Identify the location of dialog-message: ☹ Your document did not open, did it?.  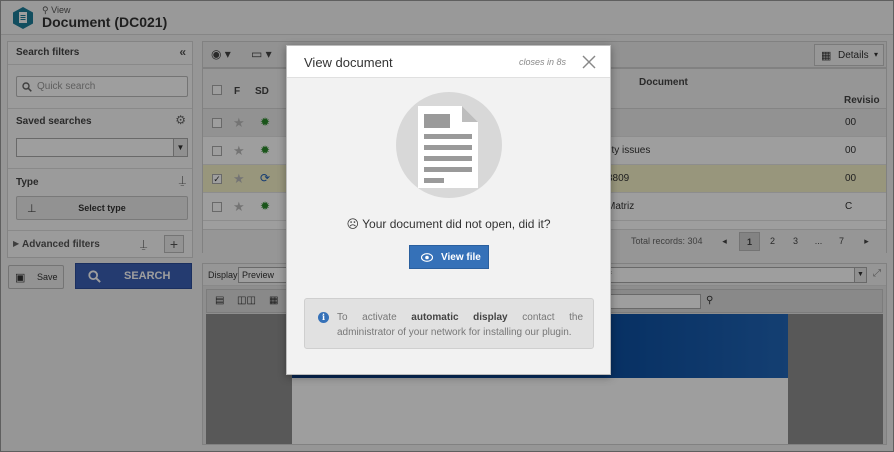
(448, 224).